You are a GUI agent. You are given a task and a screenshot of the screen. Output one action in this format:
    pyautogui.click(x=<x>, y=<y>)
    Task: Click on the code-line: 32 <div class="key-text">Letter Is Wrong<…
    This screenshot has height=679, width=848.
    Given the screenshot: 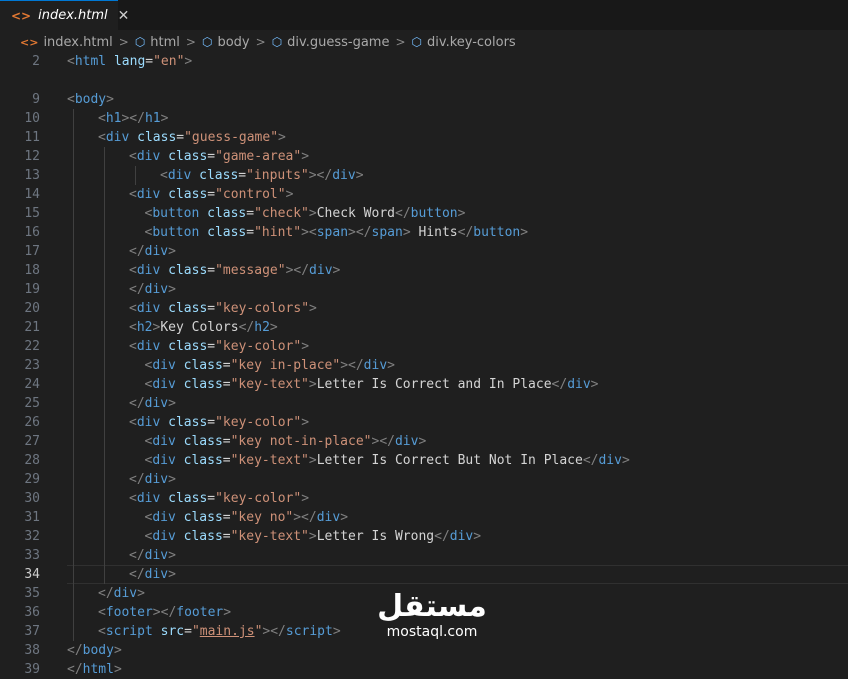 What is the action you would take?
    pyautogui.click(x=424, y=536)
    